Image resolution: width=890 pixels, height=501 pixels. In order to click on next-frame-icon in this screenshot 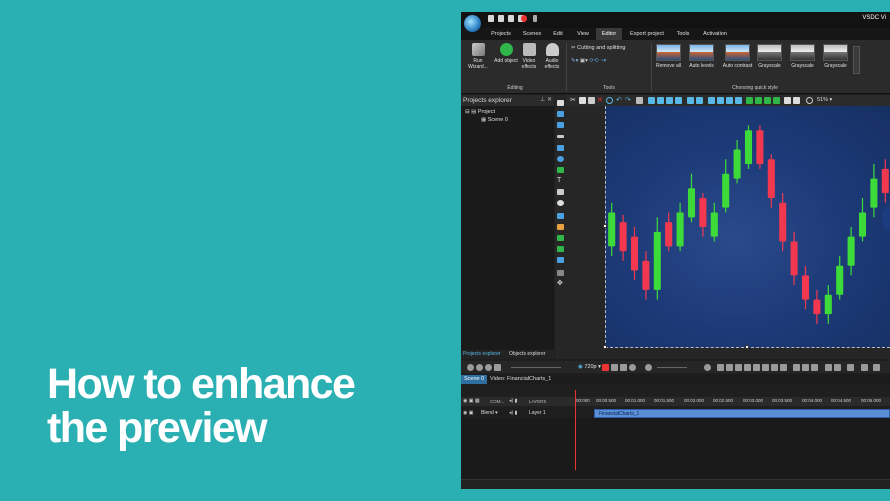, I will do `click(774, 367)`.